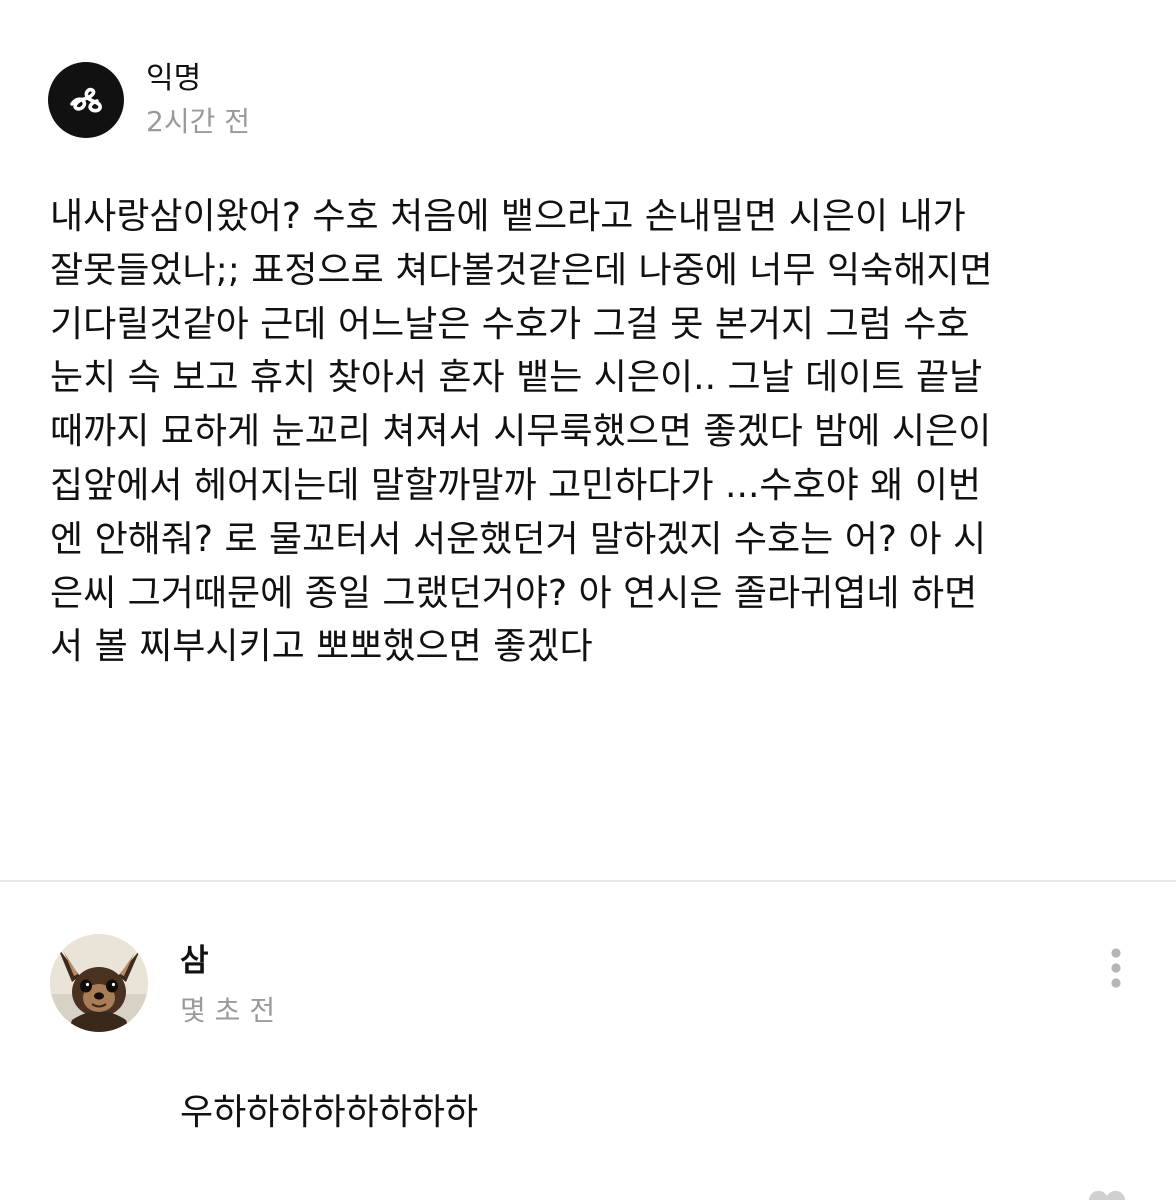 The height and width of the screenshot is (1200, 1176). Describe the element at coordinates (321, 647) in the screenshot. I see `post-line: 서 볼 찌부시키고 뽀뽀했으면 좋겠다` at that location.